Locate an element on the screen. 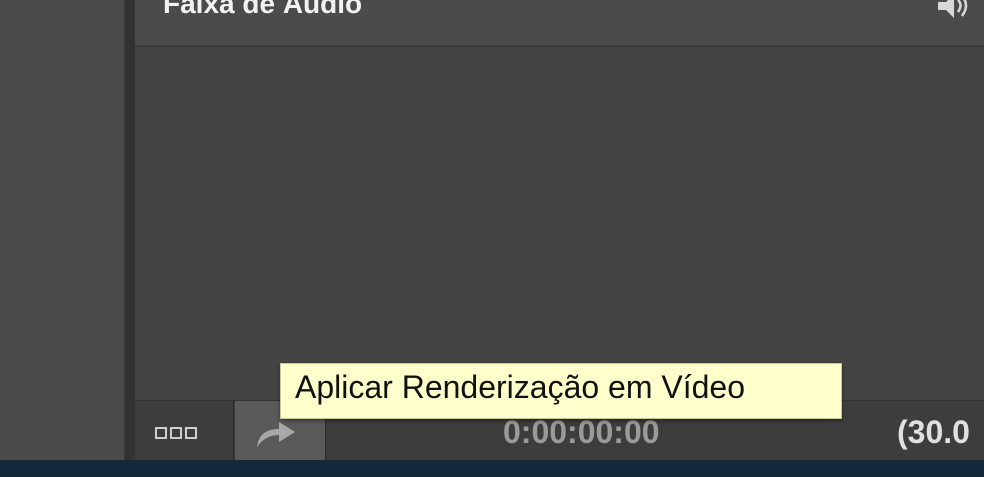 The image size is (984, 477). panel-header: Faixa de Áudio is located at coordinates (559, 23).